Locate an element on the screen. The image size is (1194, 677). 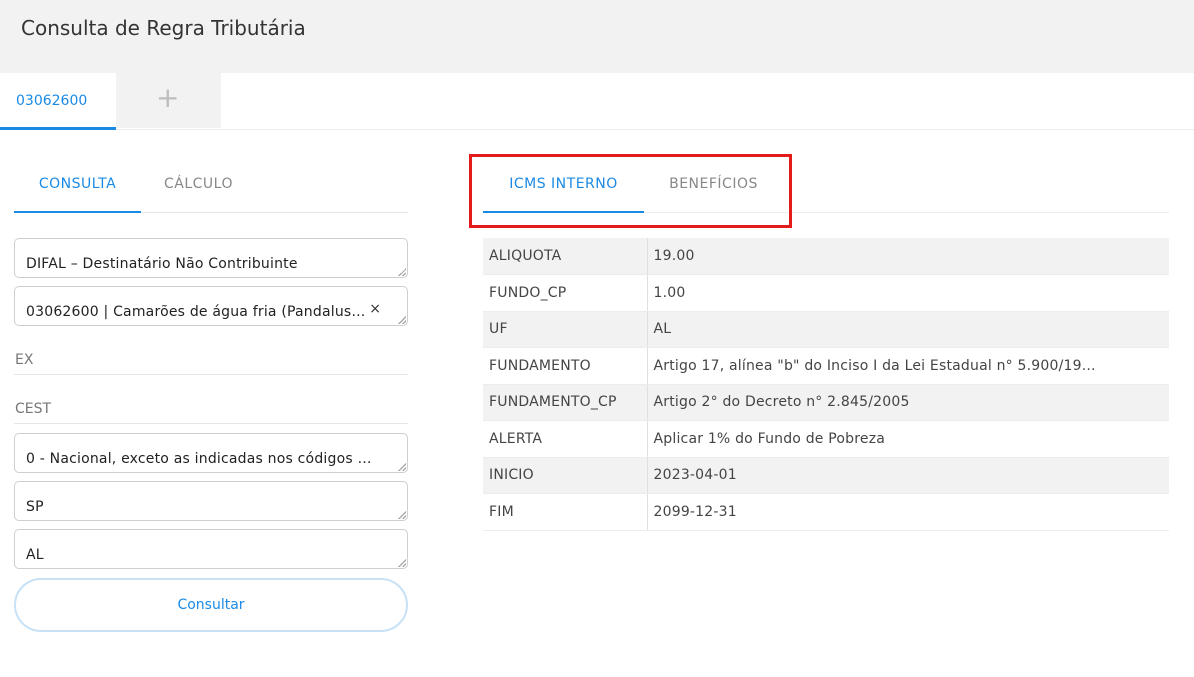
row-value: 2023-04-01 is located at coordinates (908, 475).